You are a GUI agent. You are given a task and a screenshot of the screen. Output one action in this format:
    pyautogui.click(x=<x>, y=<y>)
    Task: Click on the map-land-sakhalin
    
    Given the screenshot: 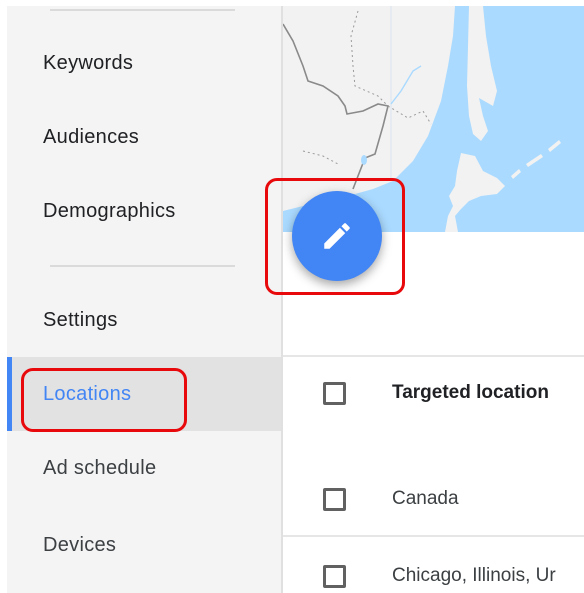 What is the action you would take?
    pyautogui.click(x=482, y=73)
    